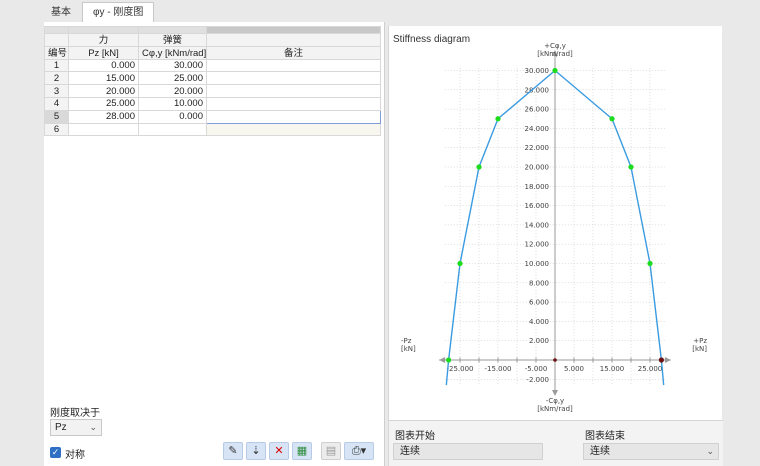  What do you see at coordinates (410, 451) in the screenshot?
I see `diagram-start-value: 连续` at bounding box center [410, 451].